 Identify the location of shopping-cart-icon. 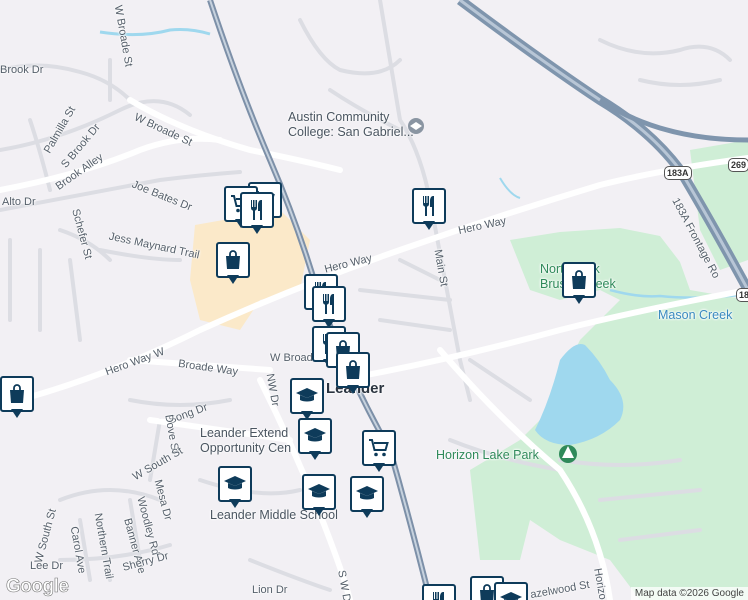
(379, 448).